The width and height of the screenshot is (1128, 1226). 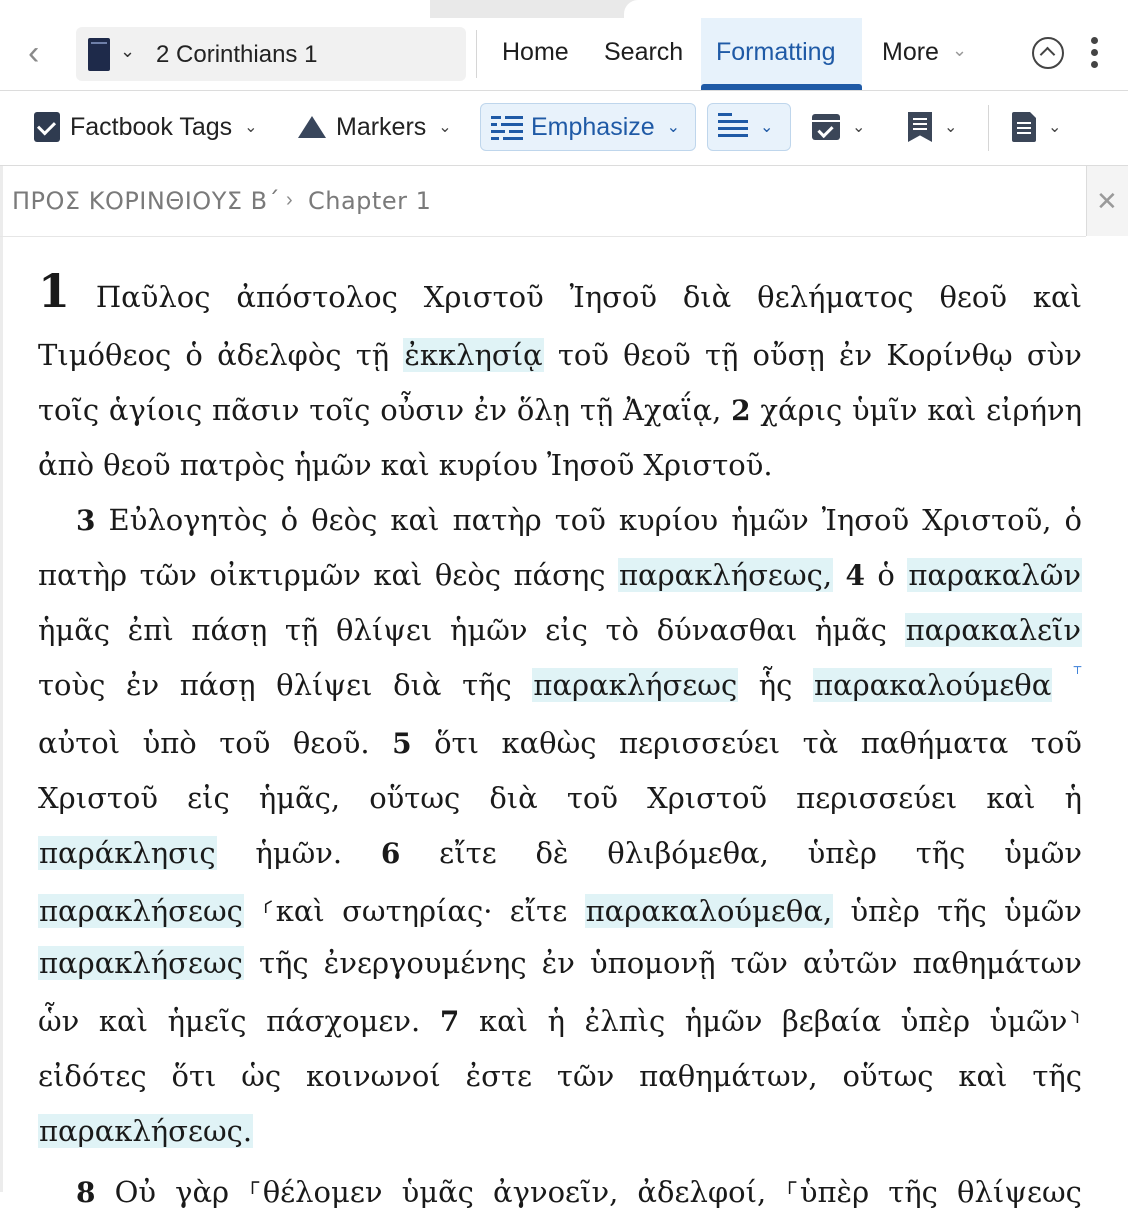 I want to click on text-display-button: ⌄, so click(x=749, y=127).